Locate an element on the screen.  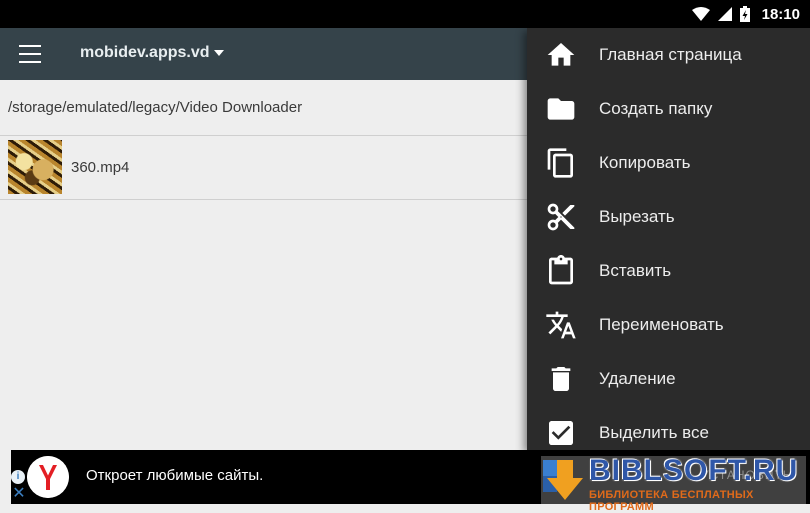
yandex-logo-icon is located at coordinates (48, 477).